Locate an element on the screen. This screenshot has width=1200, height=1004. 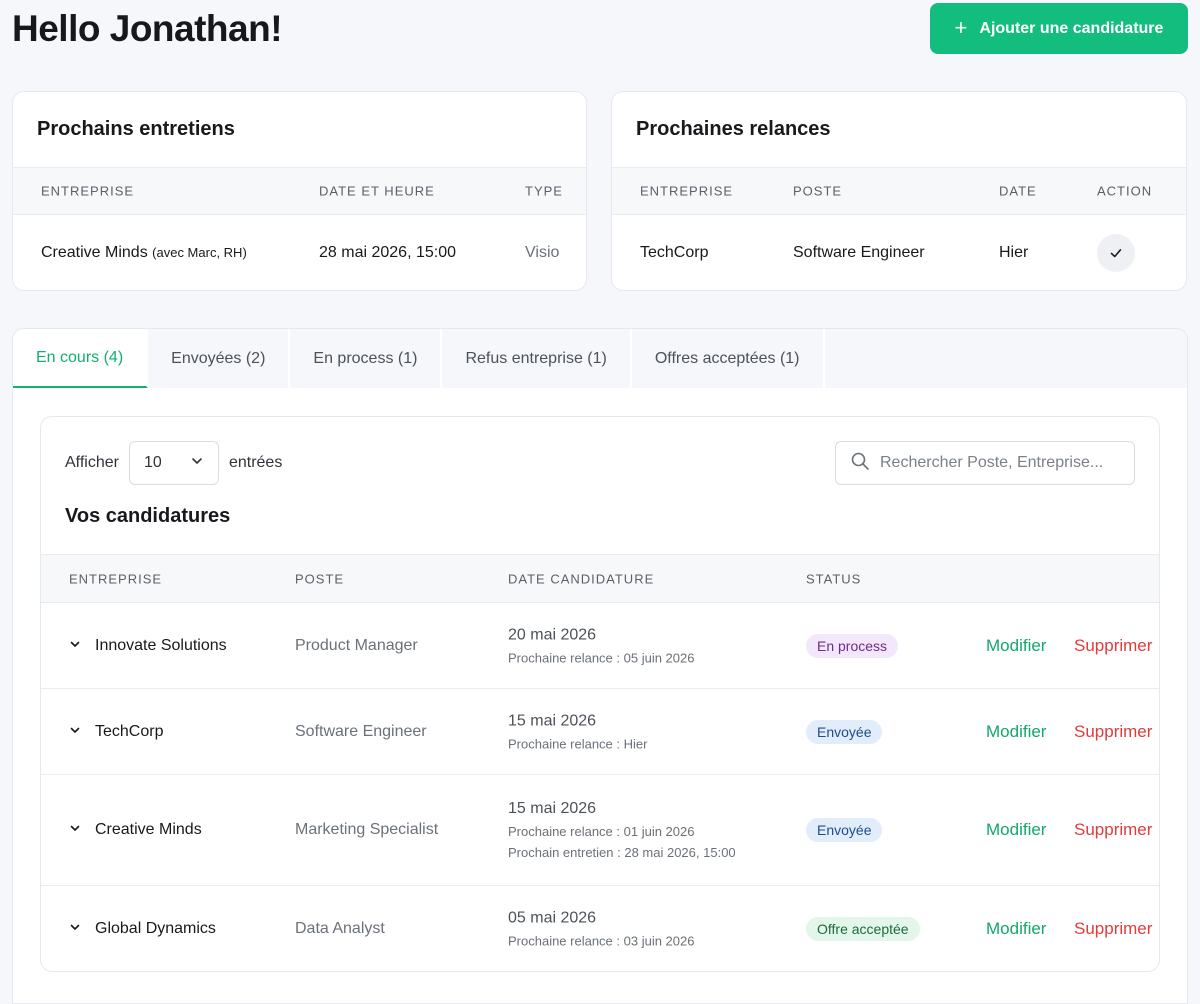
applications-table-header: ENTREPRISE POSTE DATE CANDIDATURE STATUS is located at coordinates (600, 578).